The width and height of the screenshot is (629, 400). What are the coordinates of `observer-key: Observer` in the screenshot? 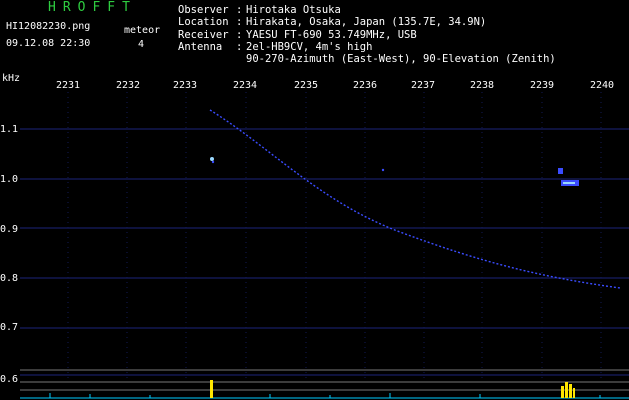 It's located at (203, 10).